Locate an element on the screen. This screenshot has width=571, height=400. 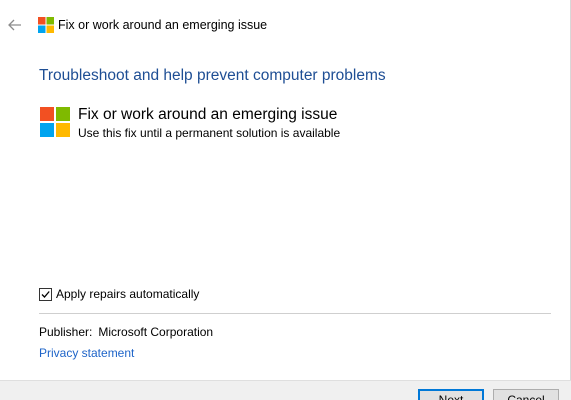
apply-repairs-checkbox is located at coordinates (45, 294).